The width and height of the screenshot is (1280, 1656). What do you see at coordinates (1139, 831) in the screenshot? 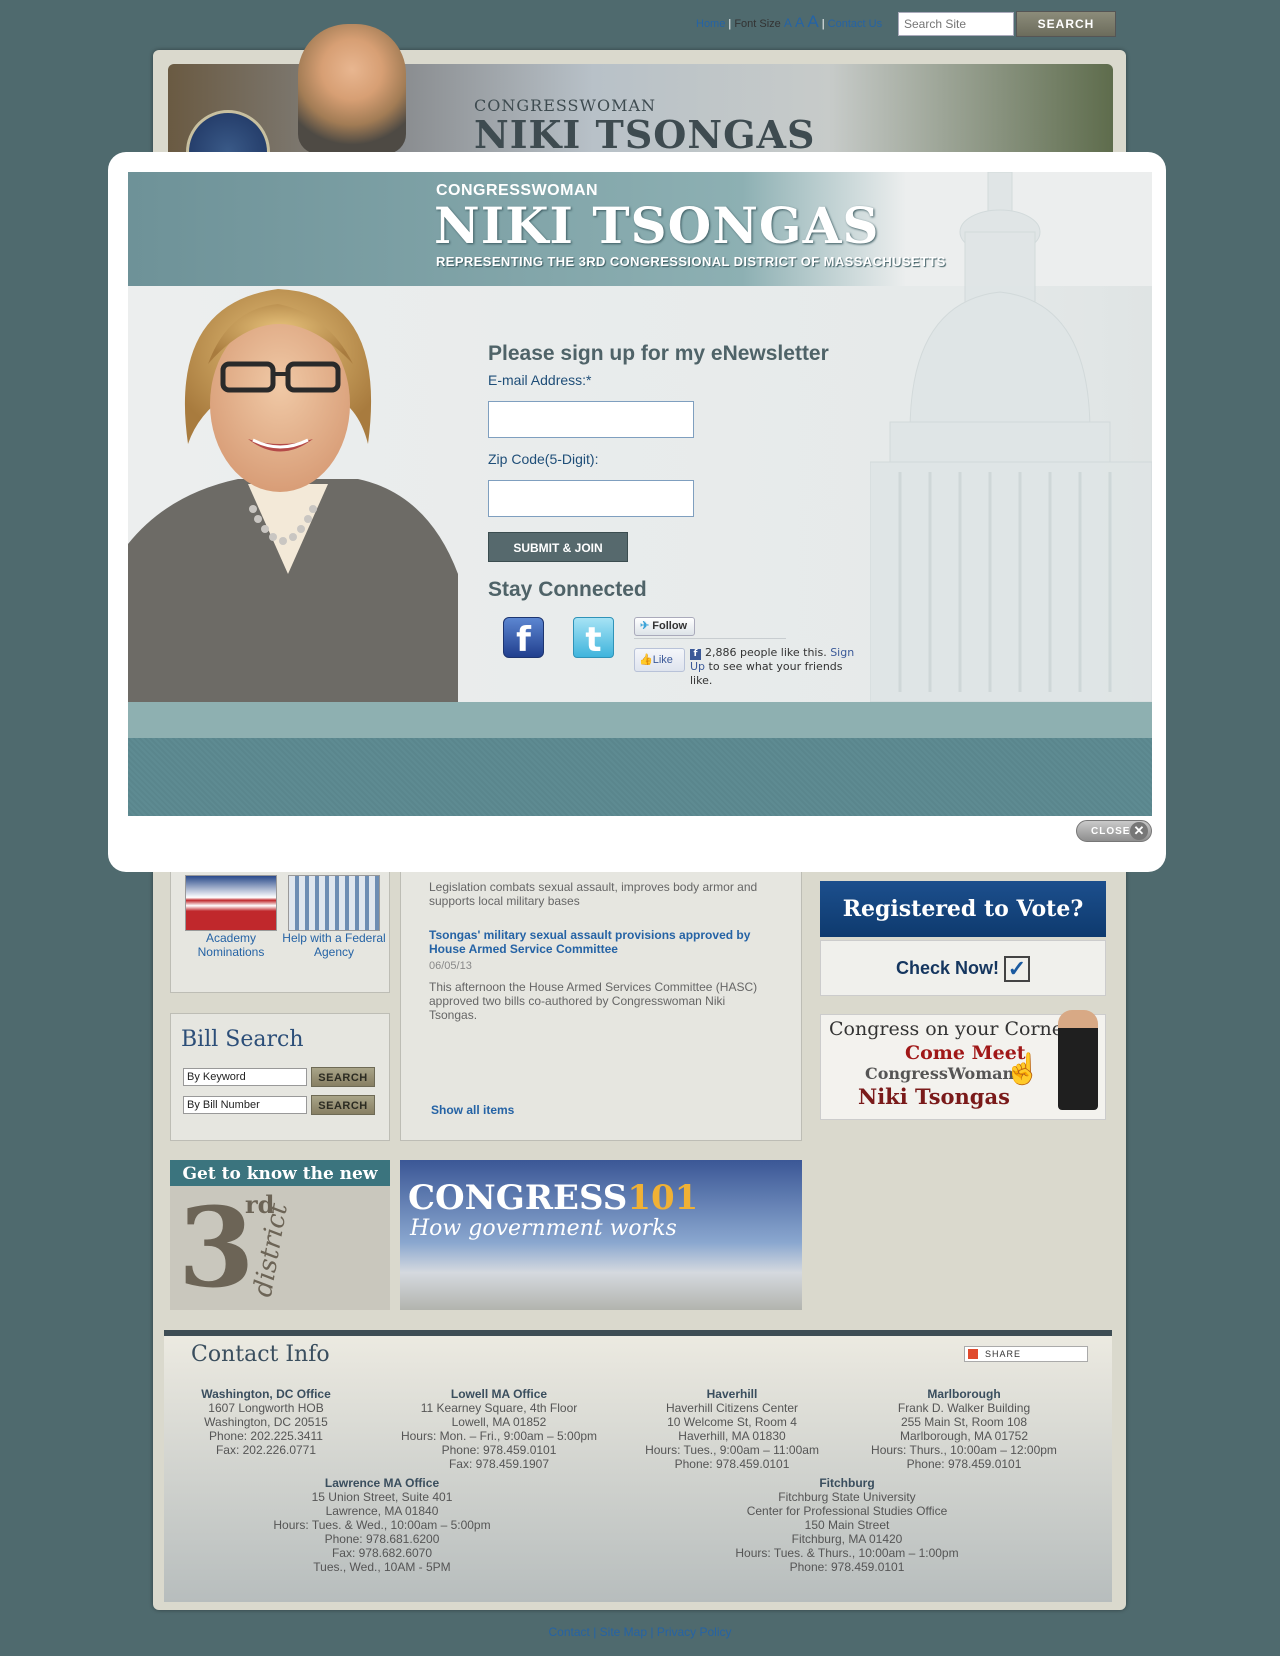
I see `close-icon: ✕` at bounding box center [1139, 831].